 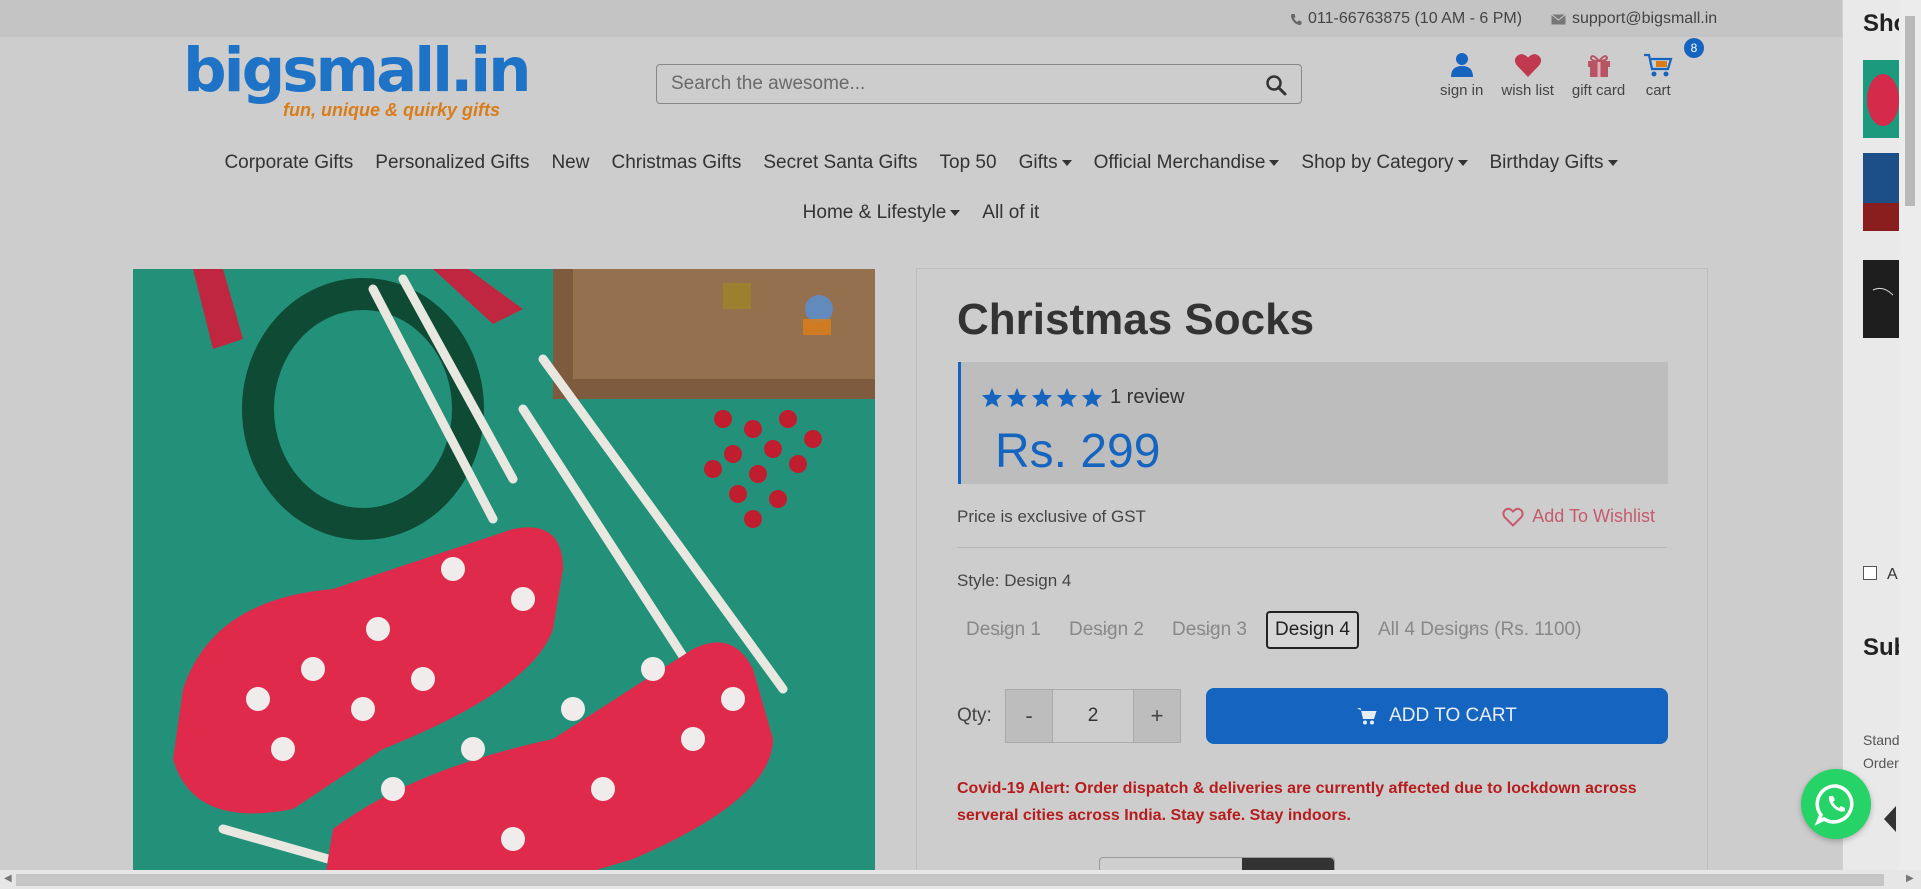 What do you see at coordinates (676, 163) in the screenshot?
I see `nav-christmas-gifts: Christmas Gifts` at bounding box center [676, 163].